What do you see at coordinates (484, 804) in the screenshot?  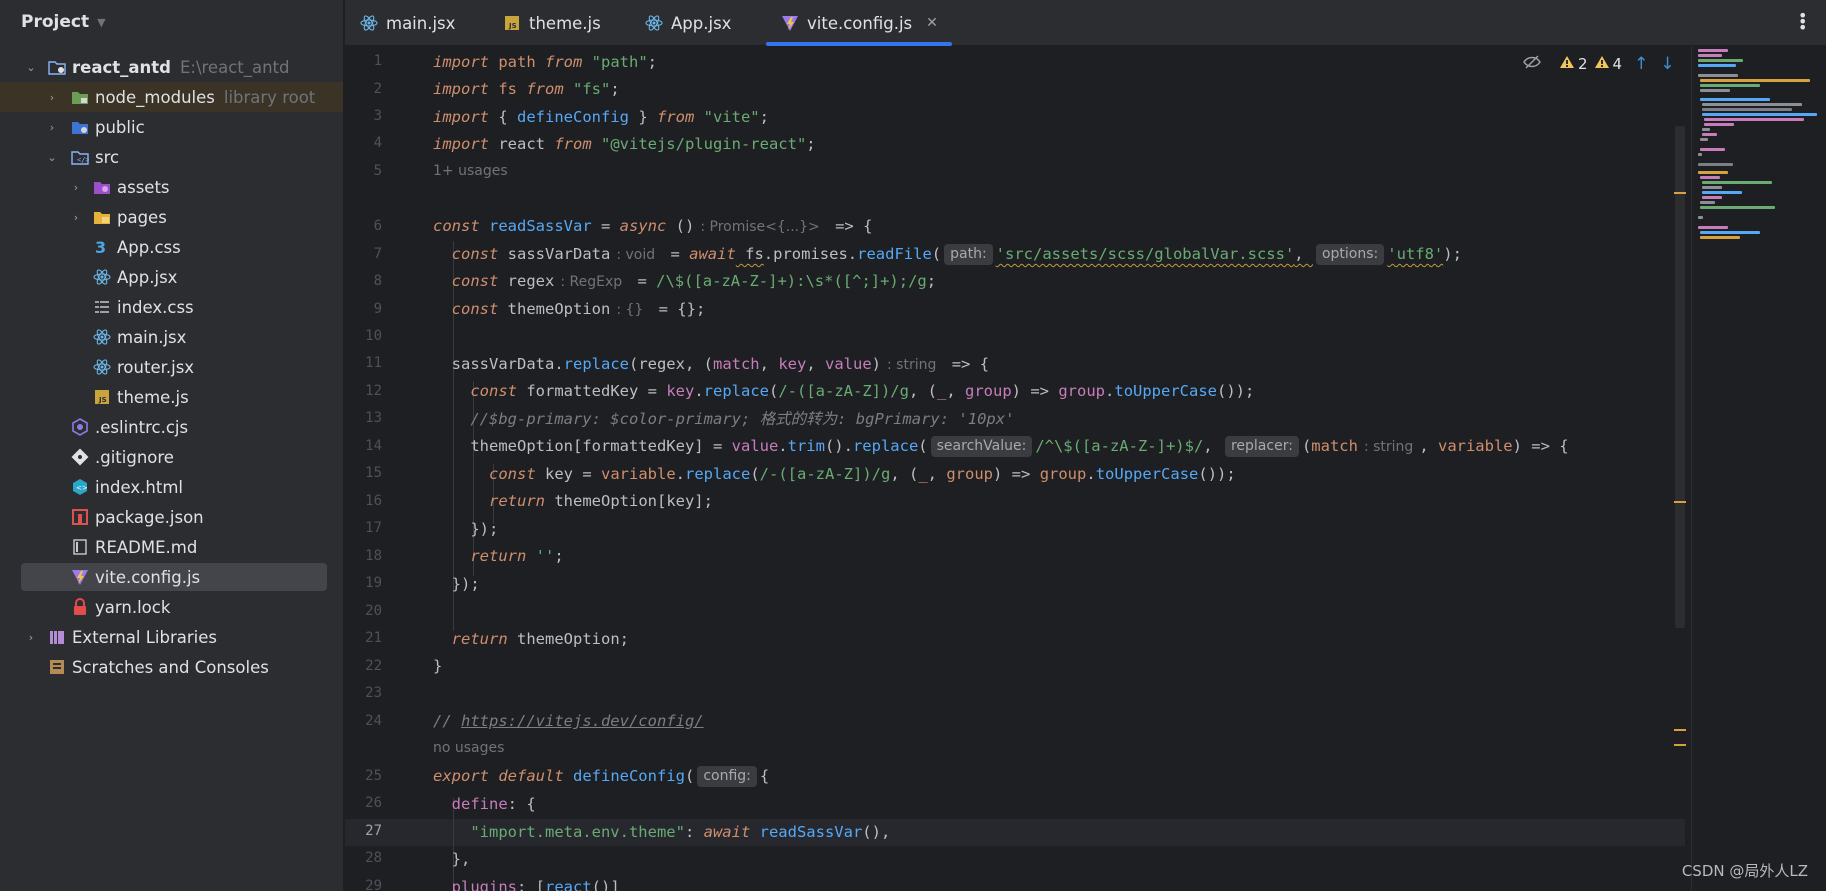 I see `code-line: define: {` at bounding box center [484, 804].